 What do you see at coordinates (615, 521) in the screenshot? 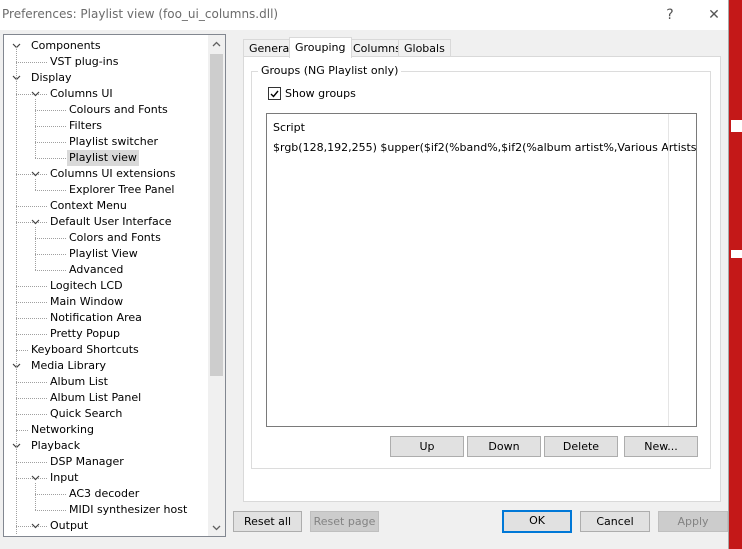
I see `cancel-button: Cancel` at bounding box center [615, 521].